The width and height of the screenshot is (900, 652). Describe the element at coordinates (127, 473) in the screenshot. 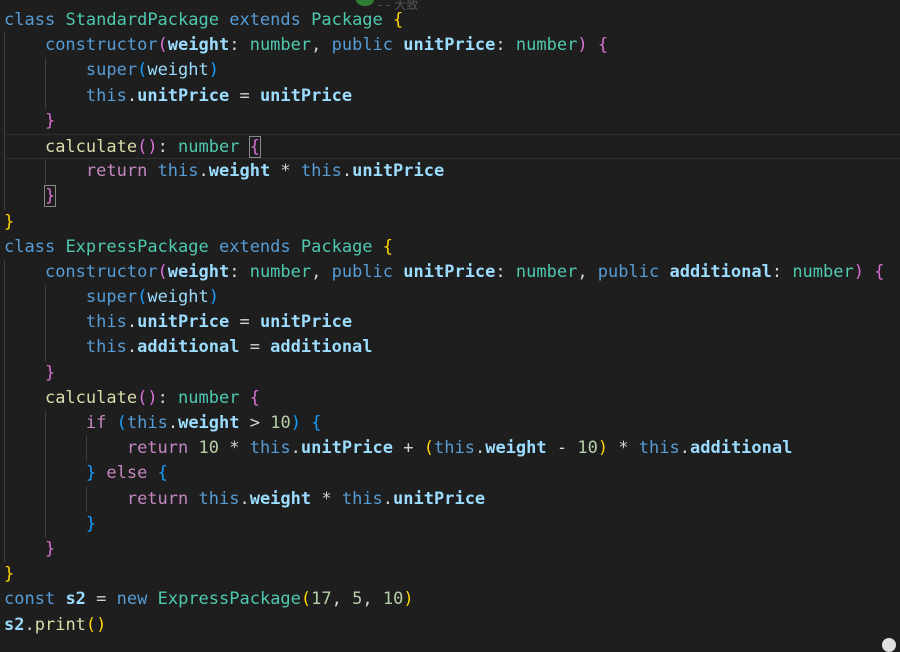

I see `code-token: else` at that location.